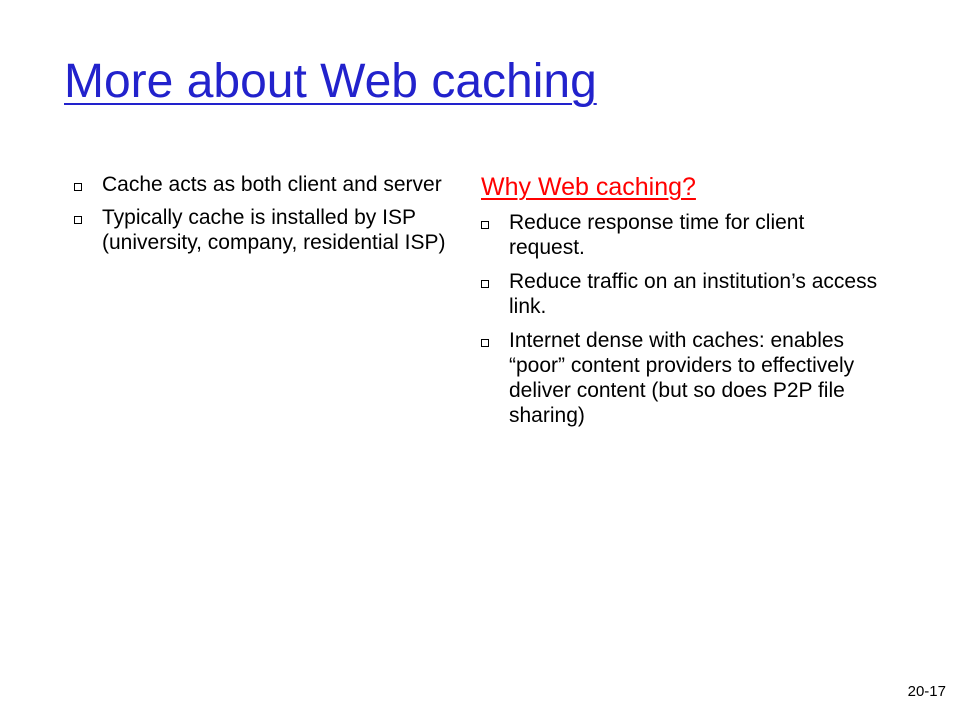 Image resolution: width=960 pixels, height=720 pixels. I want to click on why-heading: Why Web caching?, so click(588, 187).